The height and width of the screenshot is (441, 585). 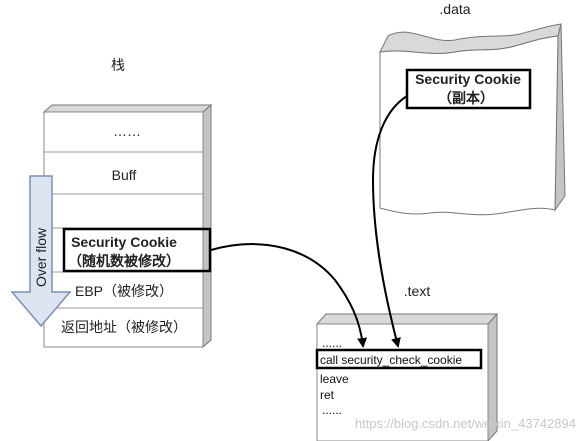 I want to click on text-line-leave: leave, so click(x=334, y=379).